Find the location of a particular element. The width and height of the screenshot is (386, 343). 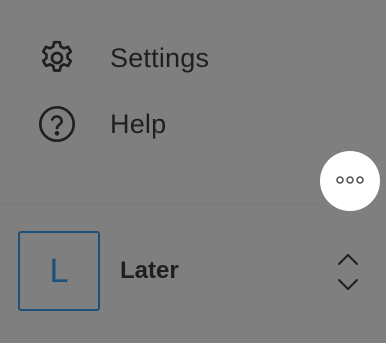

divider is located at coordinates (159, 203).